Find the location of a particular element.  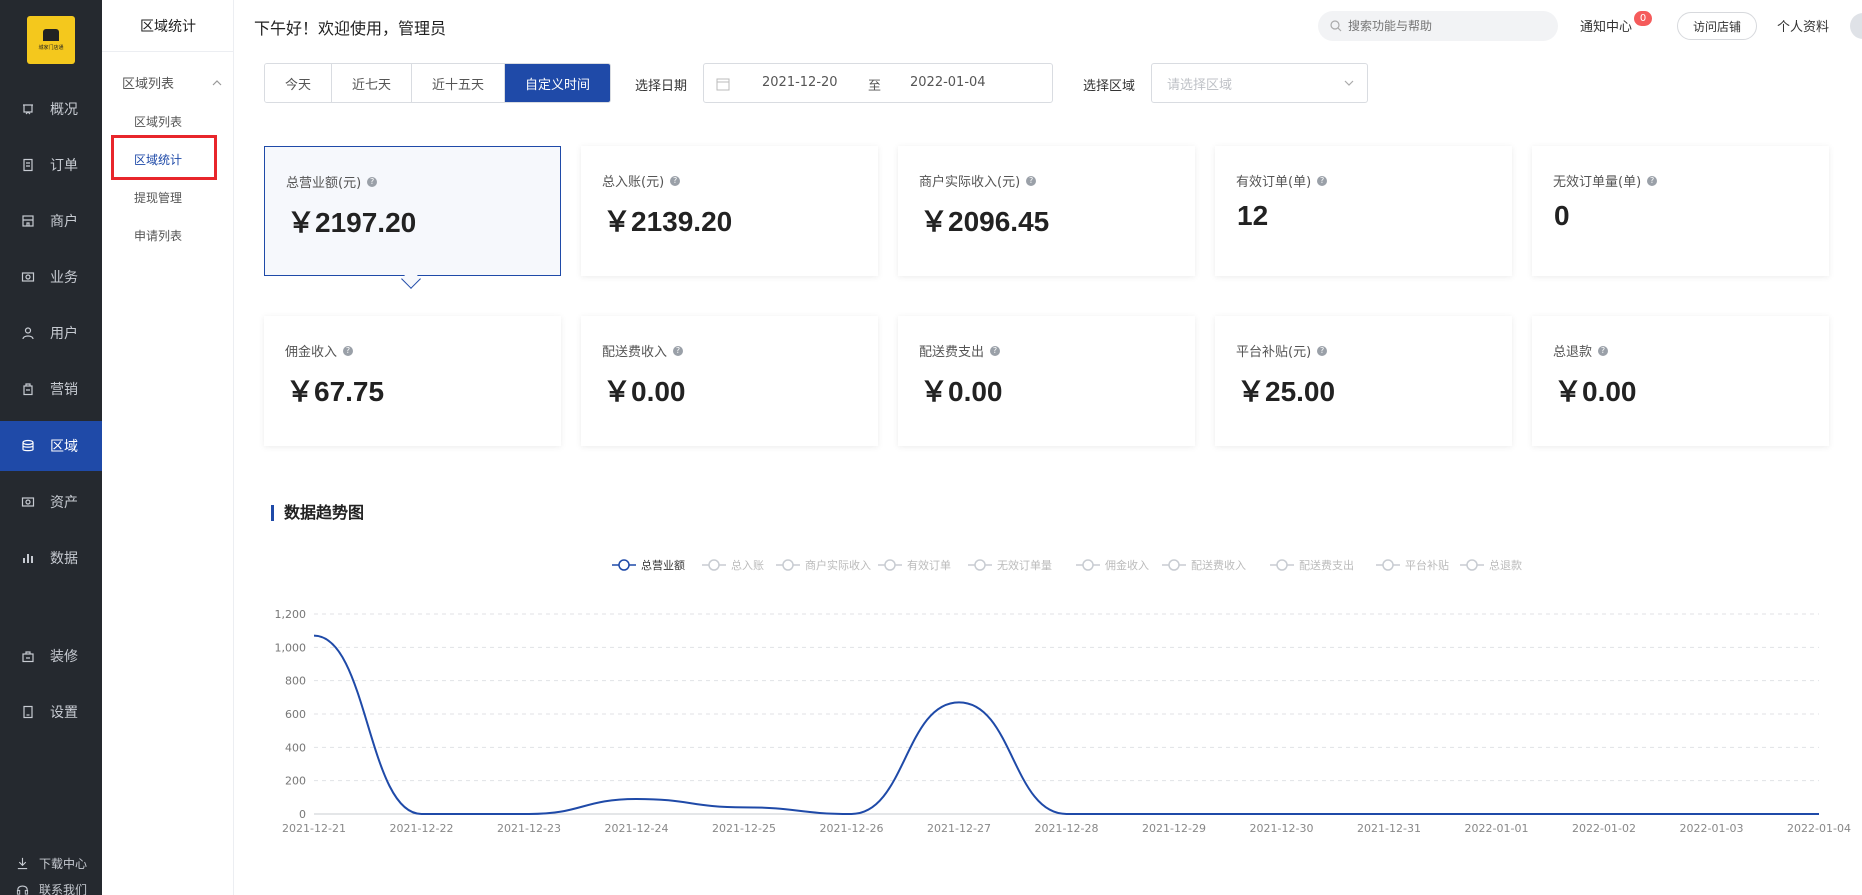

tab-last-7-days: 近七天 is located at coordinates (372, 83).